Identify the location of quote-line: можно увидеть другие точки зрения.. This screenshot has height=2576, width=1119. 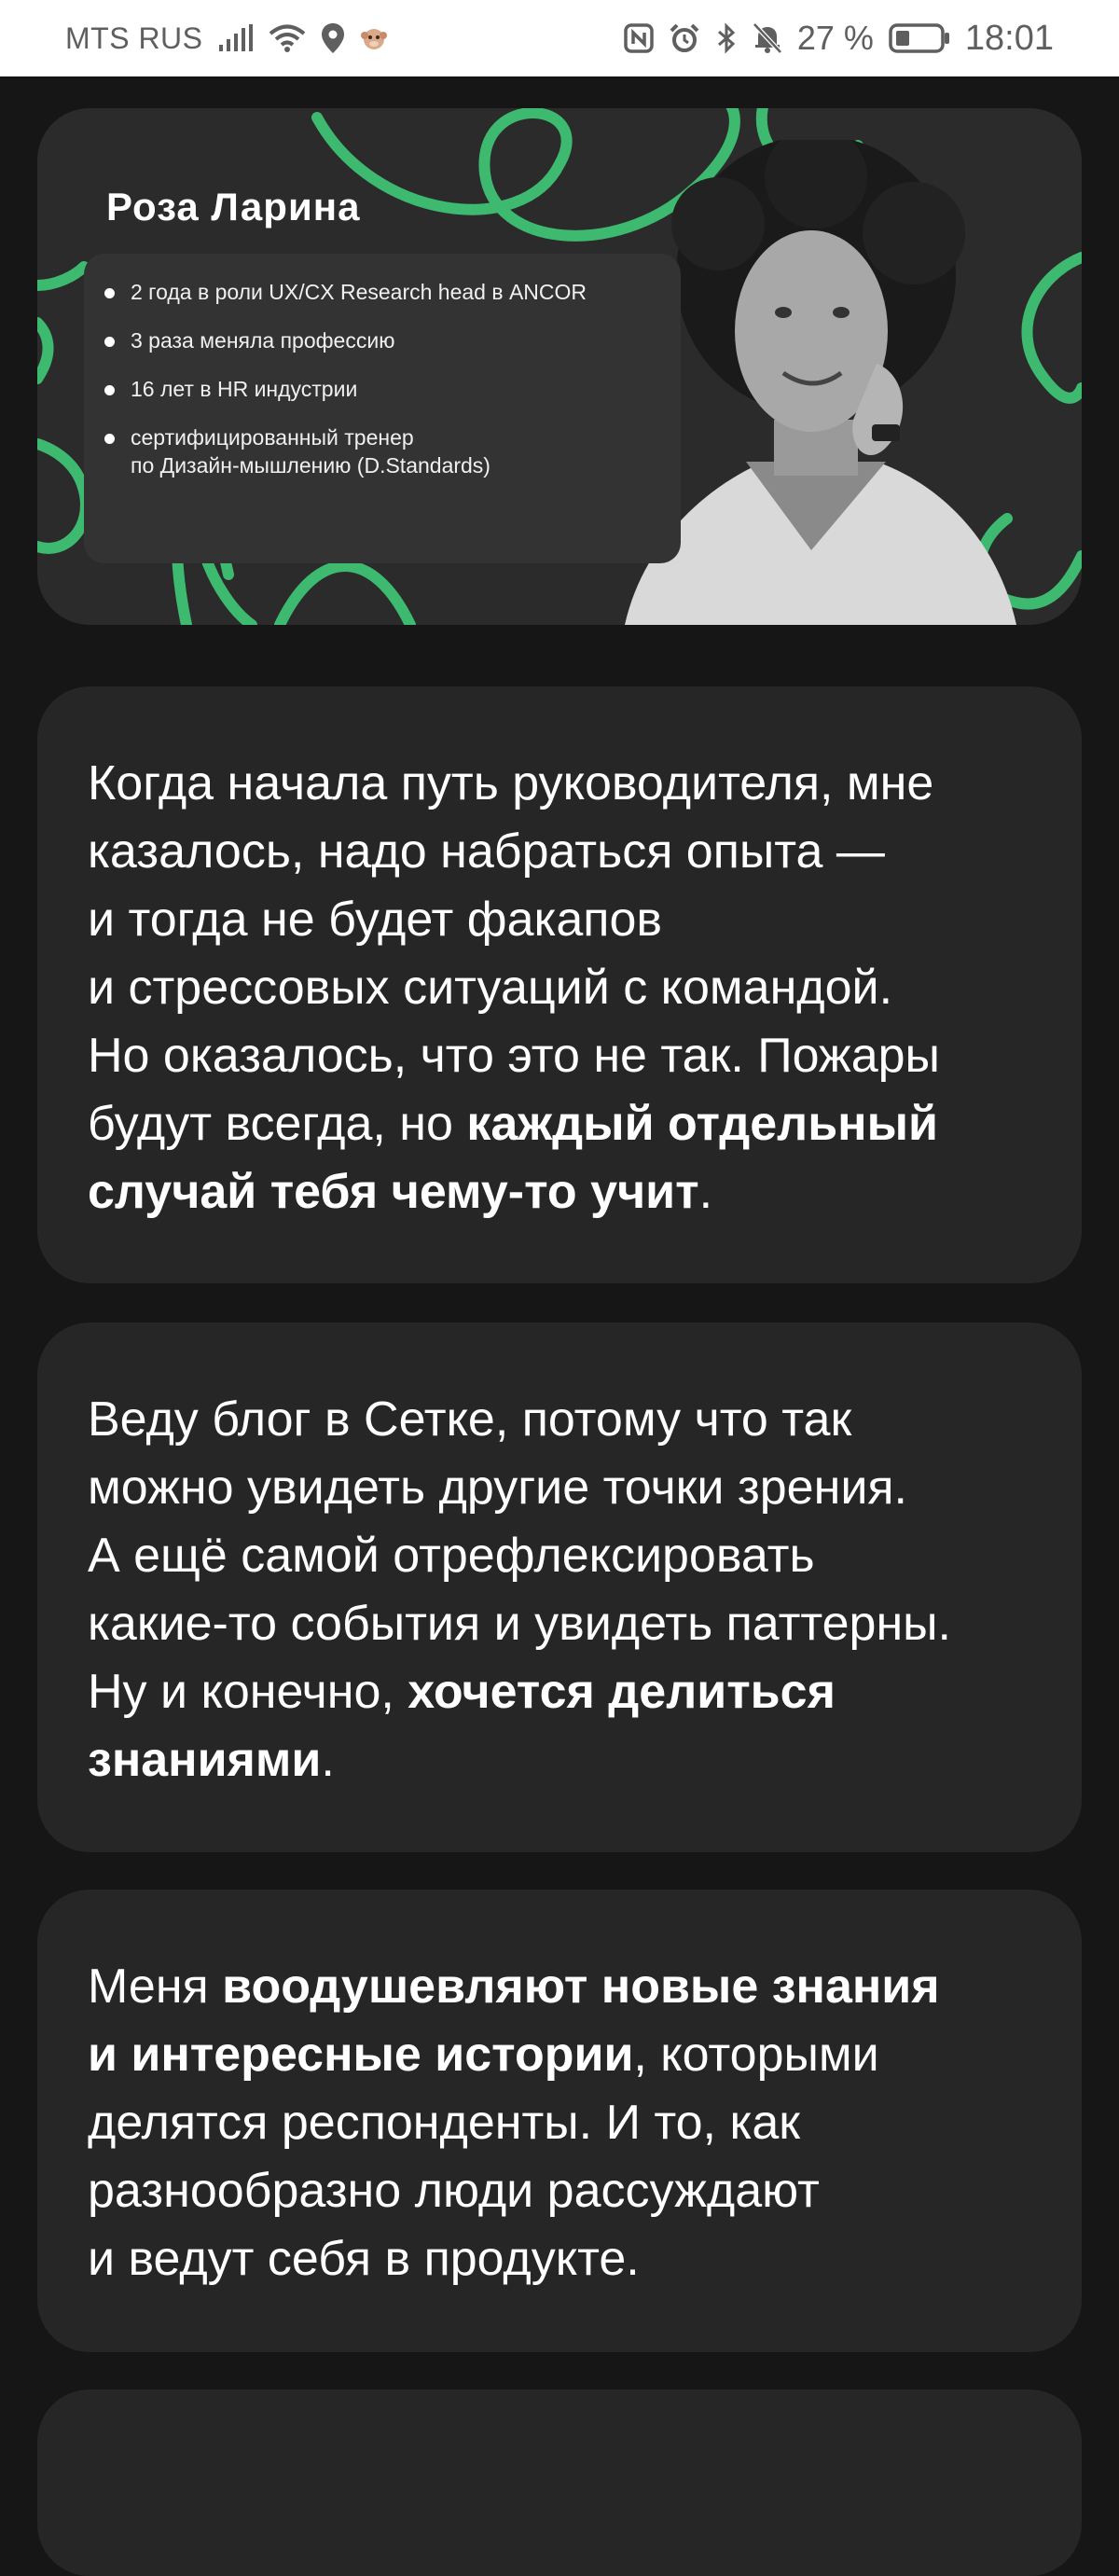
(498, 1488).